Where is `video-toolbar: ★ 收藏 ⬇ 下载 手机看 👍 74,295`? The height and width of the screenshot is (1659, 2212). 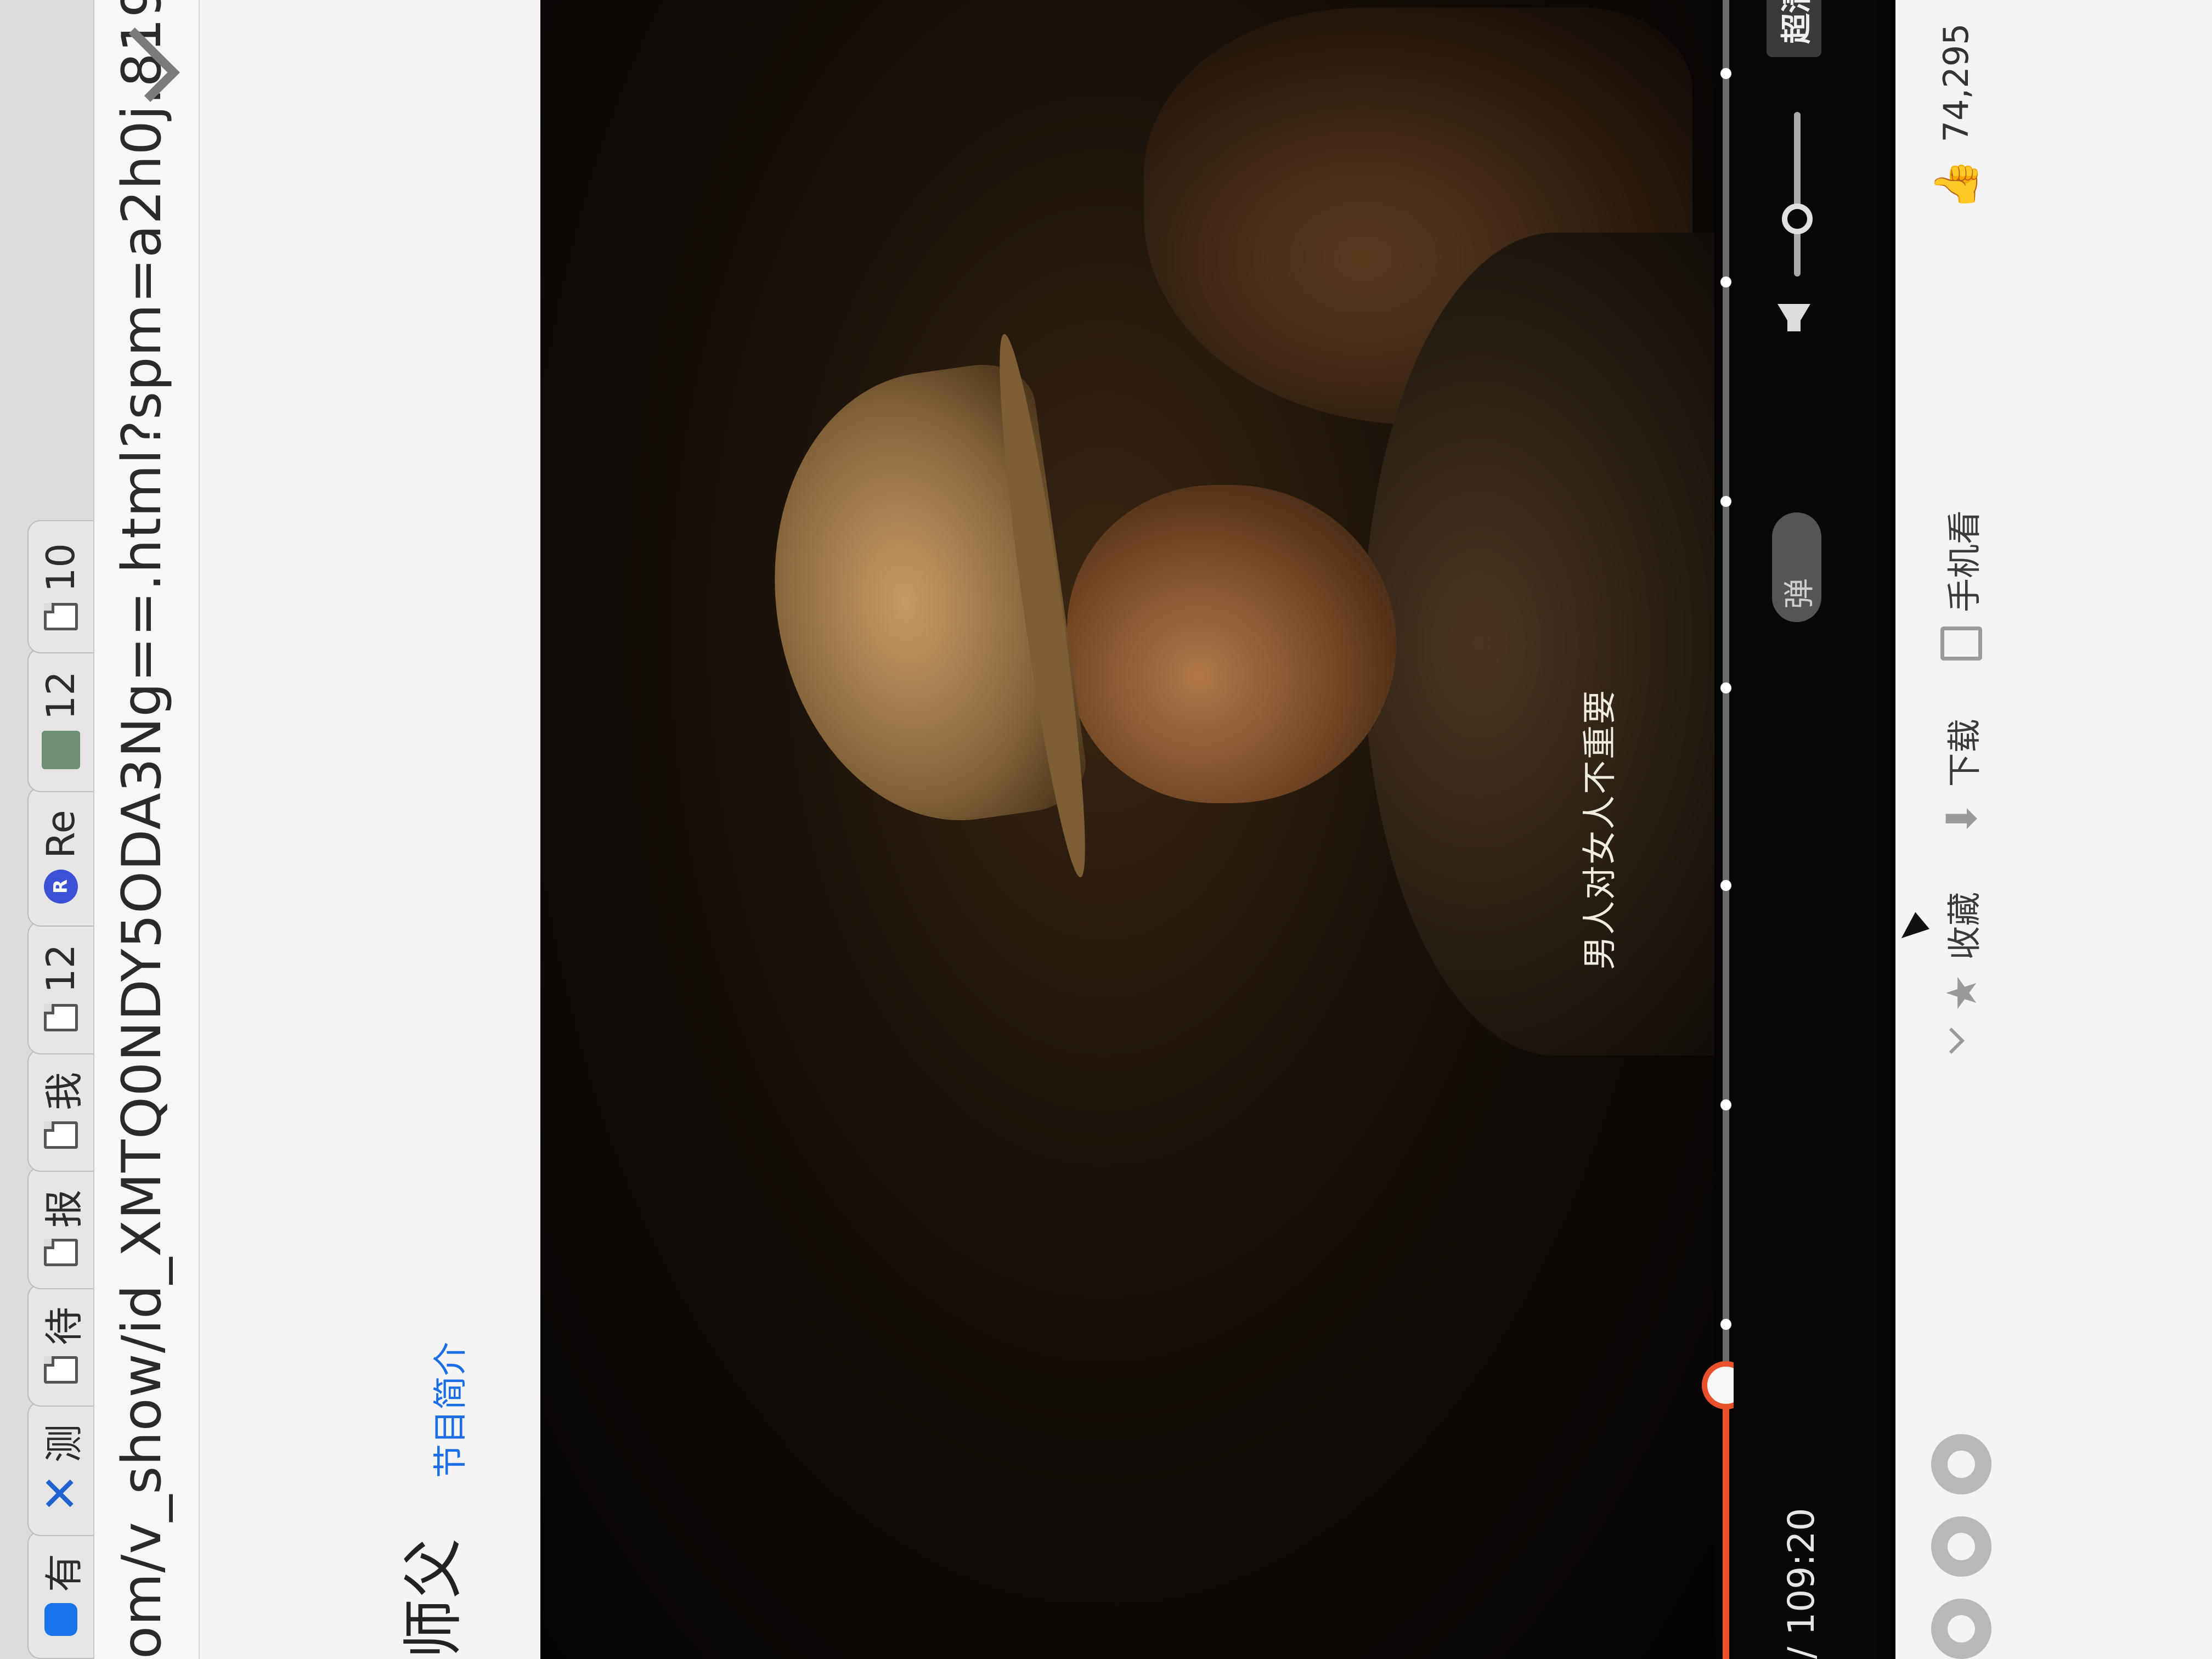 video-toolbar: ★ 收藏 ⬇ 下载 手机看 👍 74,295 is located at coordinates (1967, 830).